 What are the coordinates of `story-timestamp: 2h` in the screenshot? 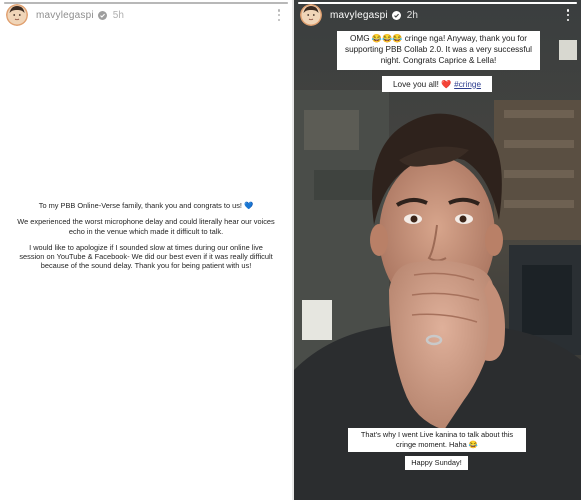 It's located at (412, 15).